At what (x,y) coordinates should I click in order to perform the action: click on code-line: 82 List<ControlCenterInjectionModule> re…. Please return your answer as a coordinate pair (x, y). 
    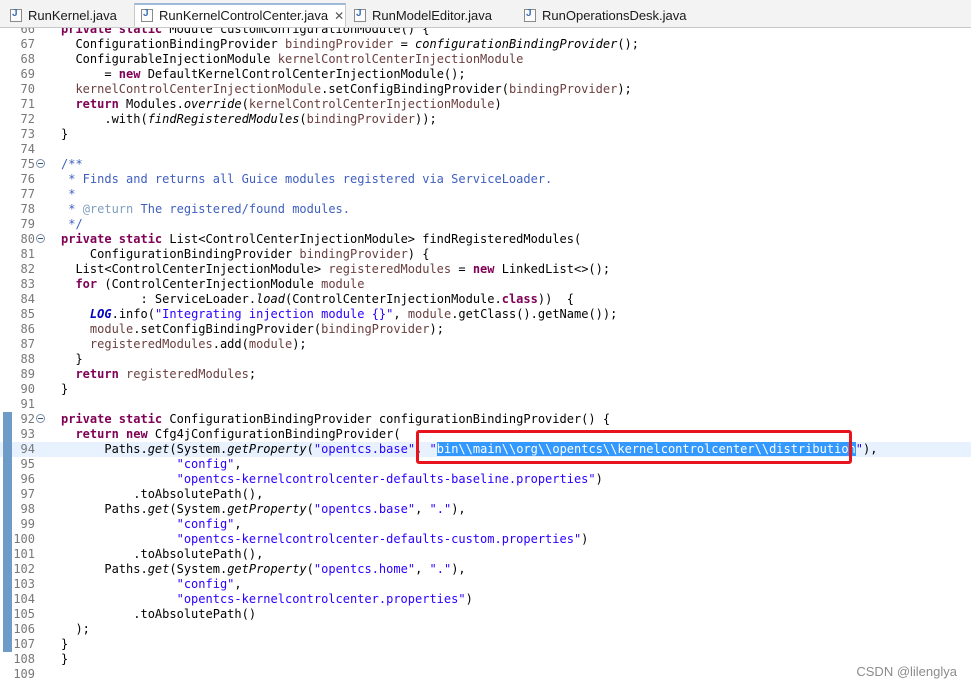
    Looking at the image, I should click on (485, 269).